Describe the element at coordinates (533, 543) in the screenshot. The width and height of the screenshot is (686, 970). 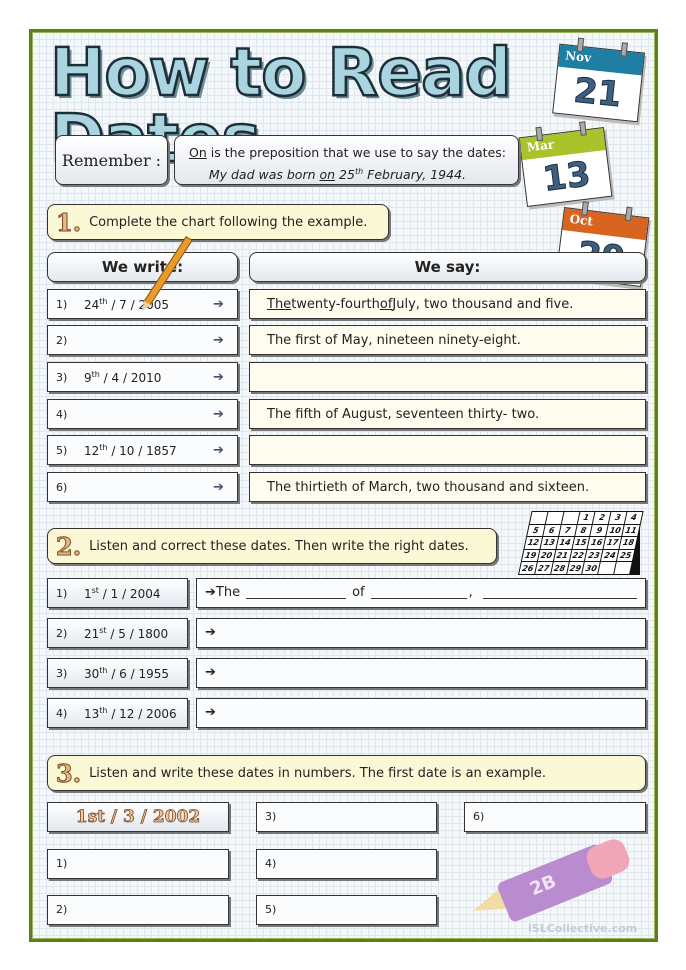
I see `calendar-day-cell: 12` at that location.